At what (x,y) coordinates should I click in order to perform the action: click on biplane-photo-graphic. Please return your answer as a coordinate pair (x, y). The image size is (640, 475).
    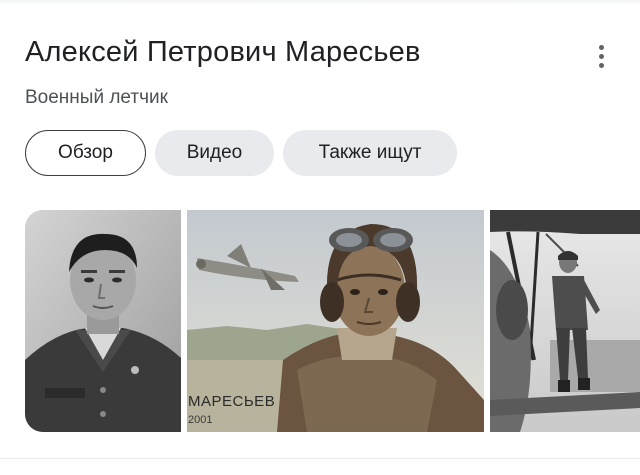
    Looking at the image, I should click on (565, 321).